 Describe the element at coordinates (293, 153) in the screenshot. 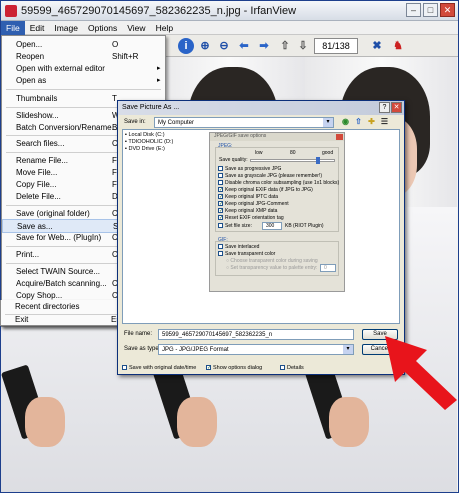

I see `quality-value: 80` at that location.